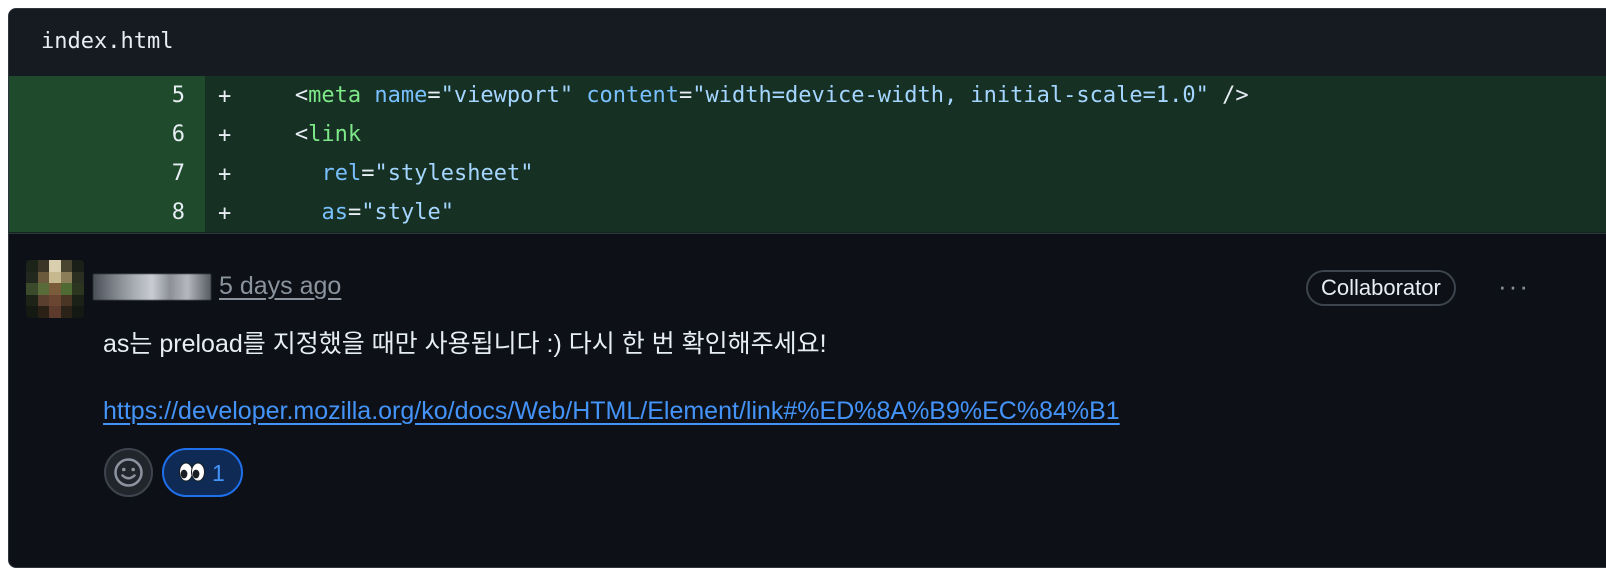 The height and width of the screenshot is (568, 1606). Describe the element at coordinates (152, 287) in the screenshot. I see `author-name-redacted` at that location.